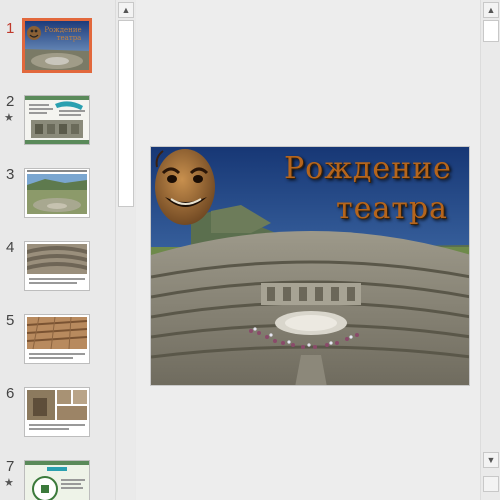  What do you see at coordinates (491, 484) in the screenshot?
I see `scroll-down-button-secondary` at bounding box center [491, 484].